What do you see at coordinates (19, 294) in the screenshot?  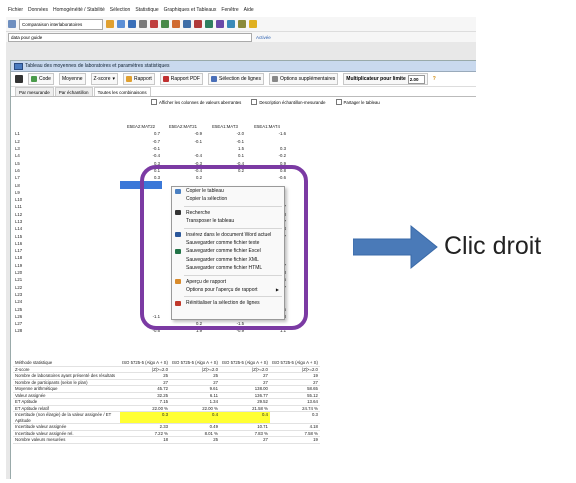 I see `row-label: L23` at bounding box center [19, 294].